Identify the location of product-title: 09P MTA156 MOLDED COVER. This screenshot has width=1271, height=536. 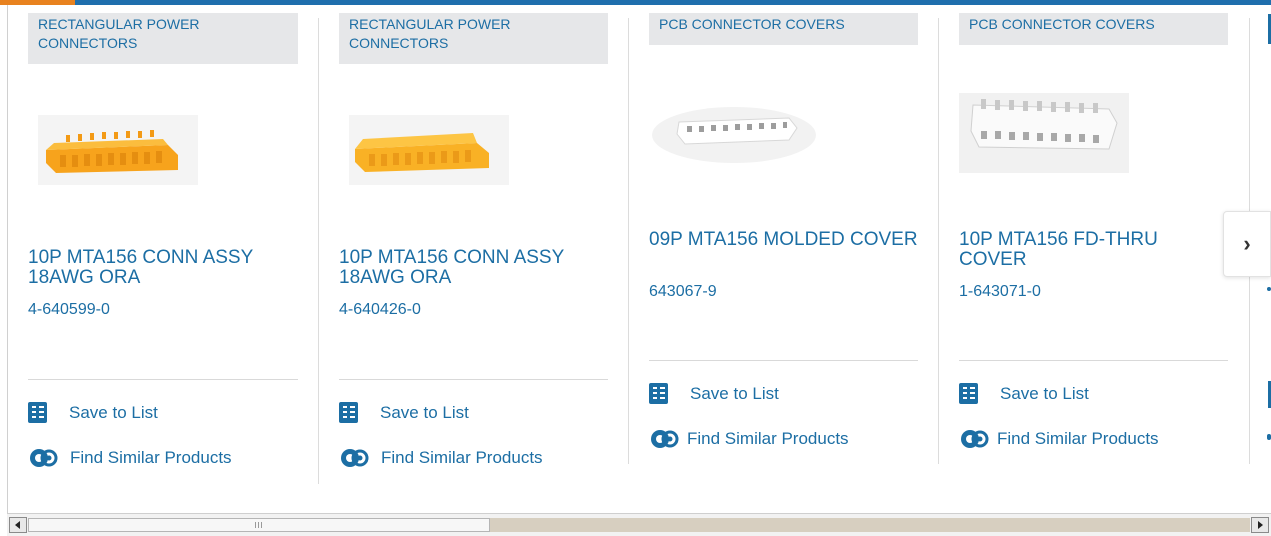
(783, 240).